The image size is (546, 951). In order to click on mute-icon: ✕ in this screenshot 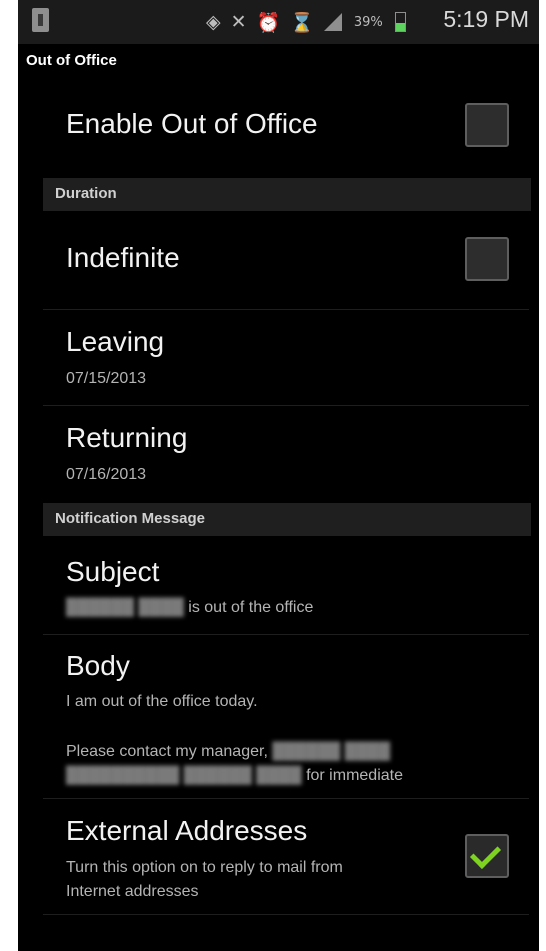, I will do `click(238, 22)`.